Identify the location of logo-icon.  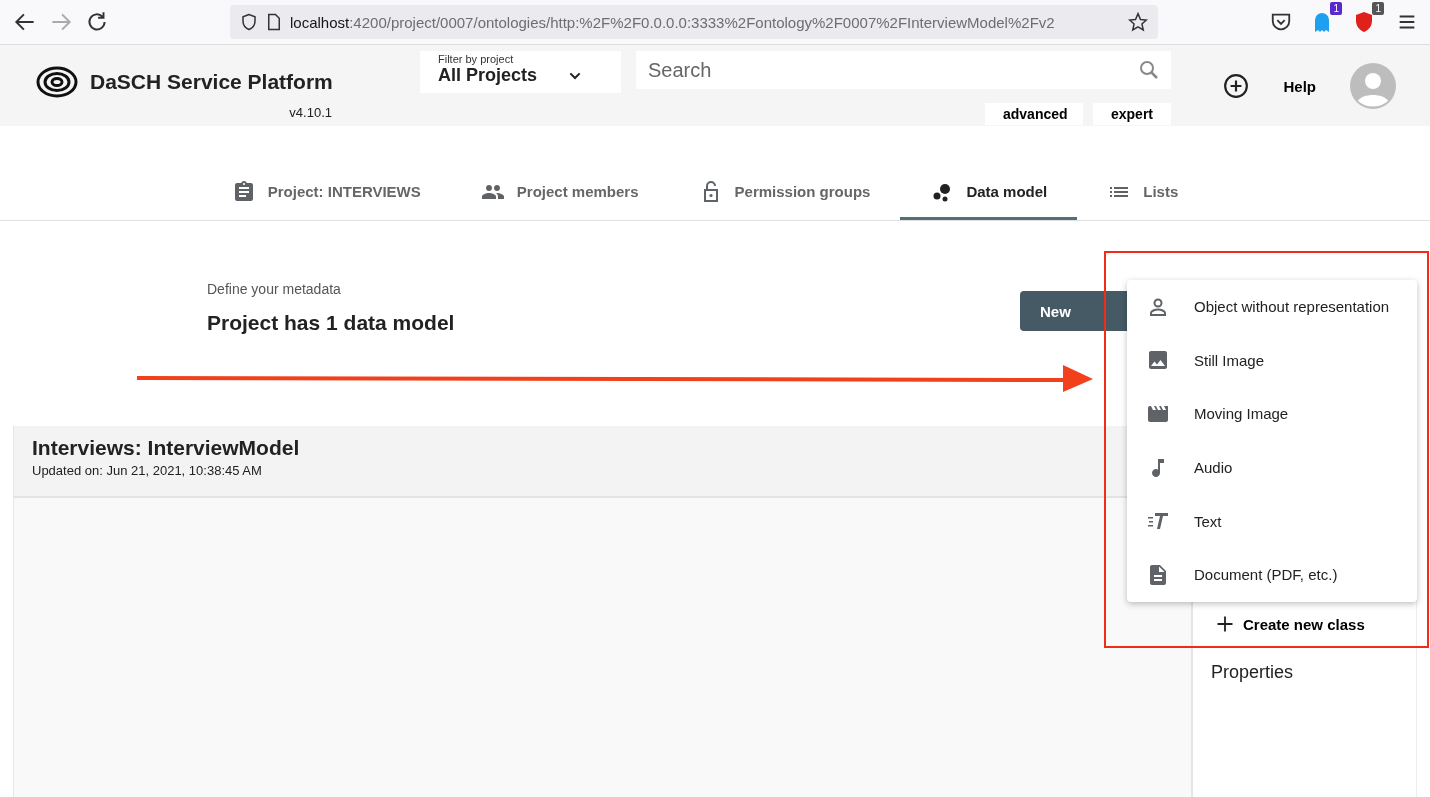
(57, 82).